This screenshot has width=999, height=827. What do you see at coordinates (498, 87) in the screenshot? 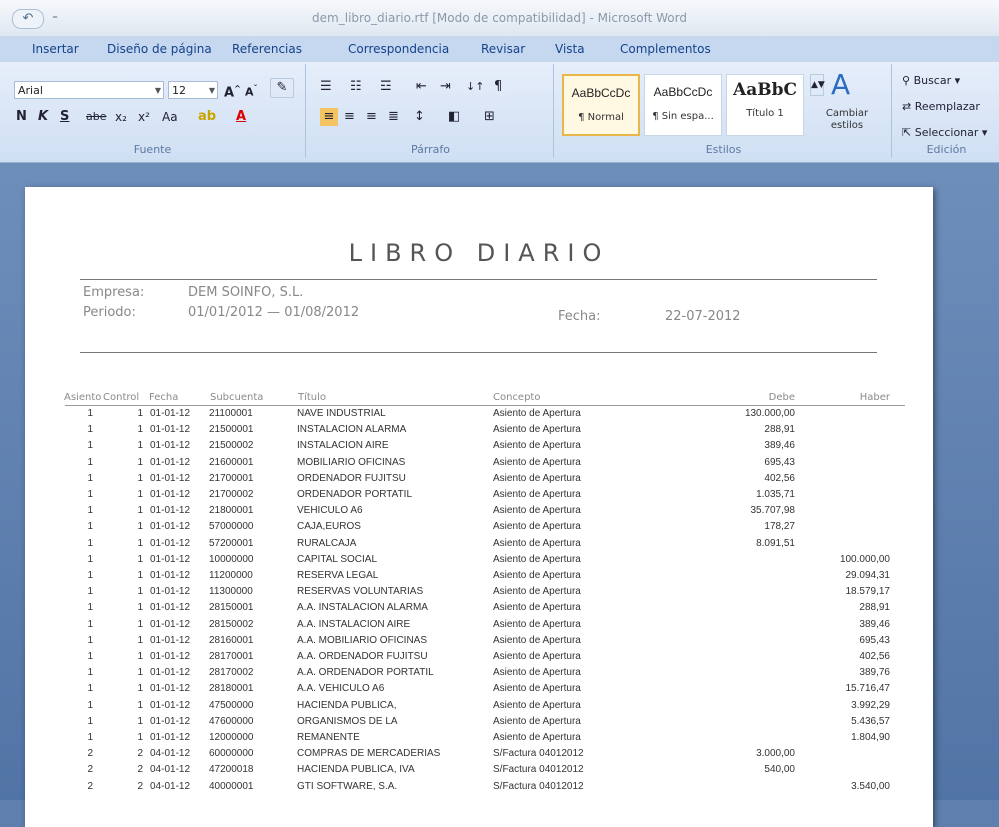
I see `show-marks-icon: ¶` at bounding box center [498, 87].